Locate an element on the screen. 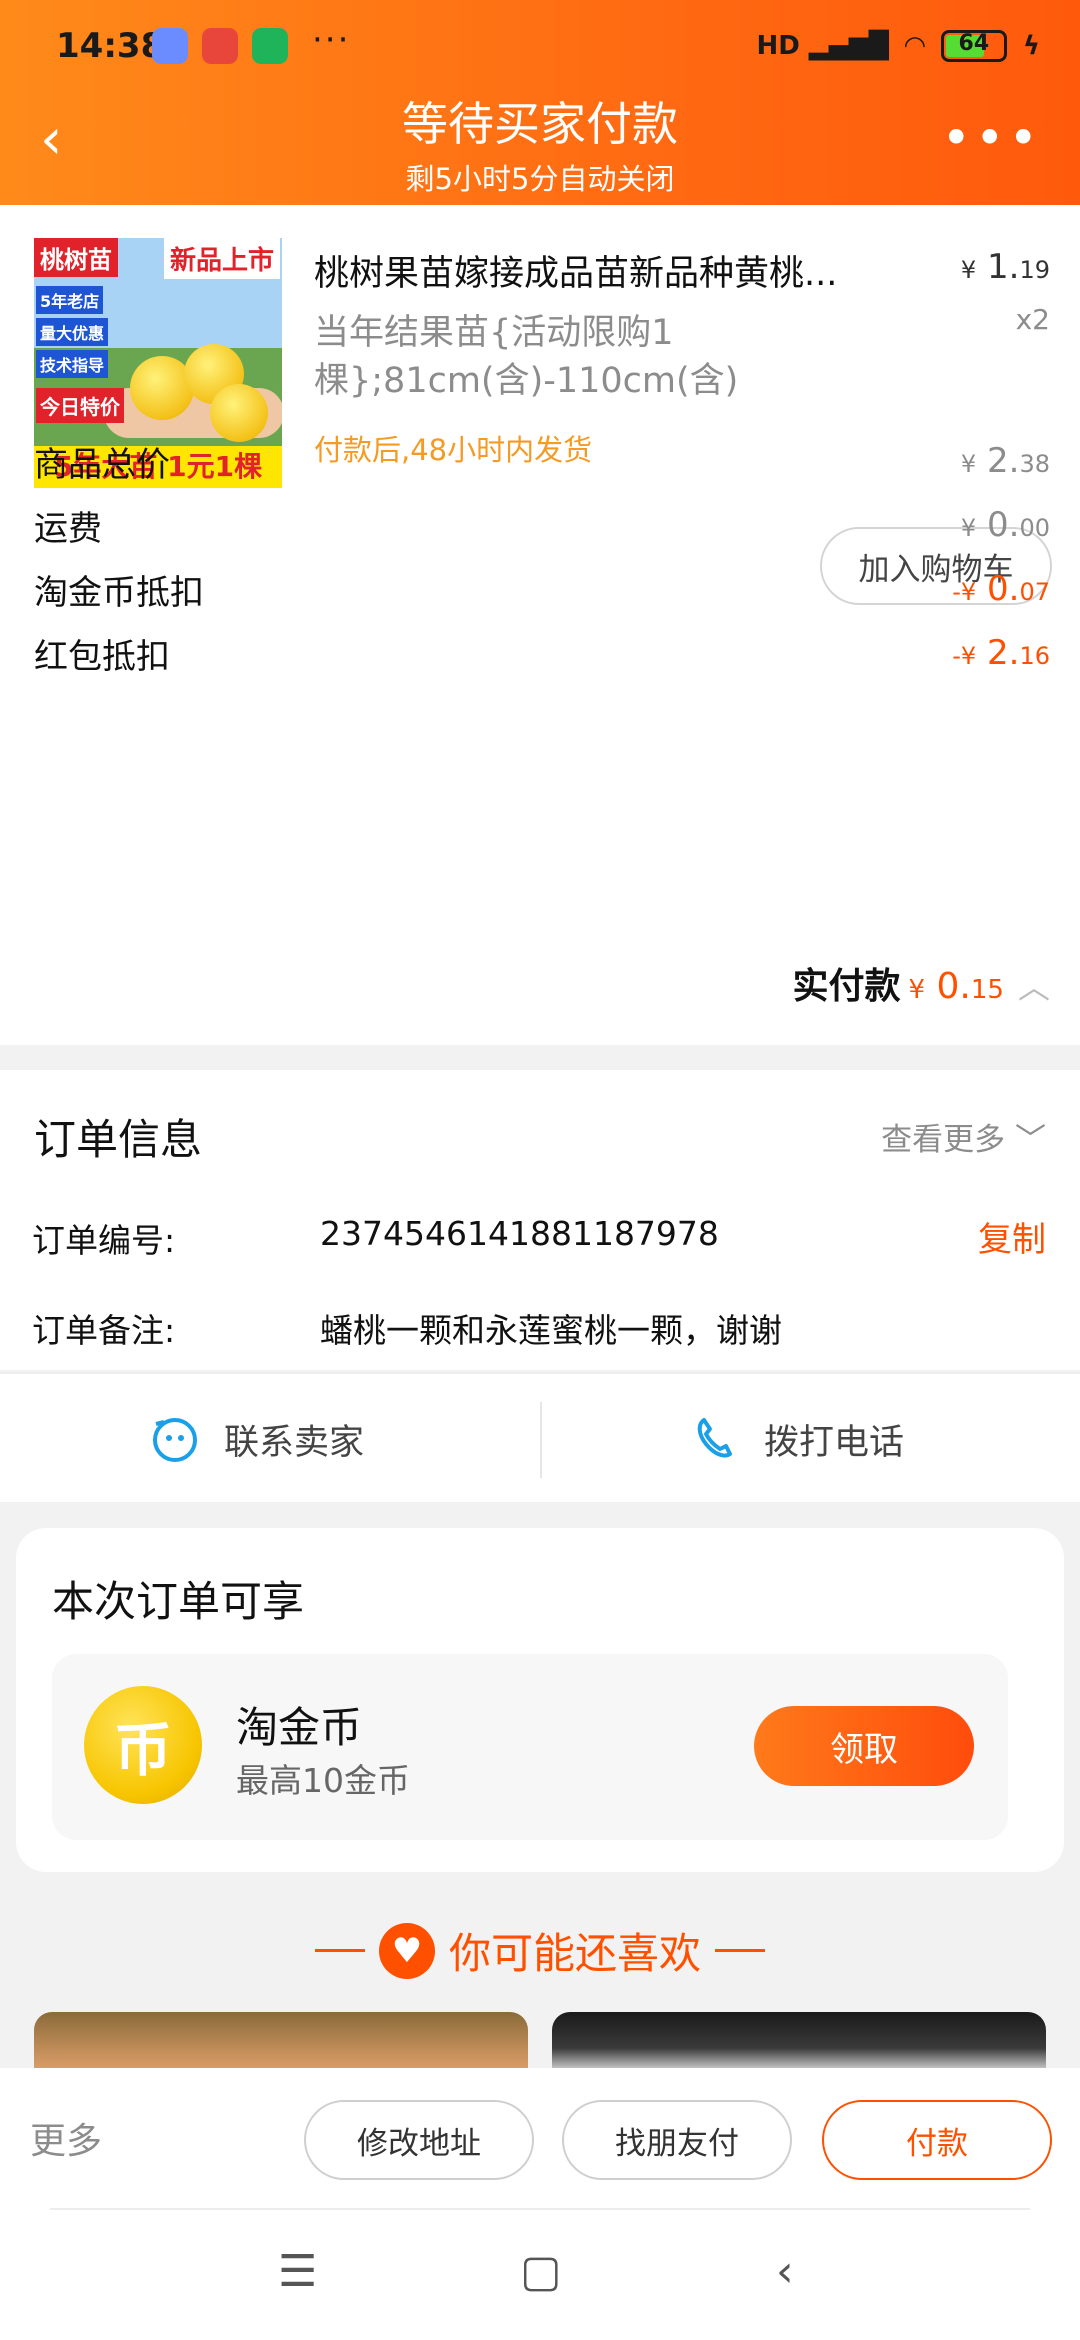 This screenshot has height=2340, width=1080. coin-benefit-item: 币 淘金币 最高10金币 领取 is located at coordinates (530, 1747).